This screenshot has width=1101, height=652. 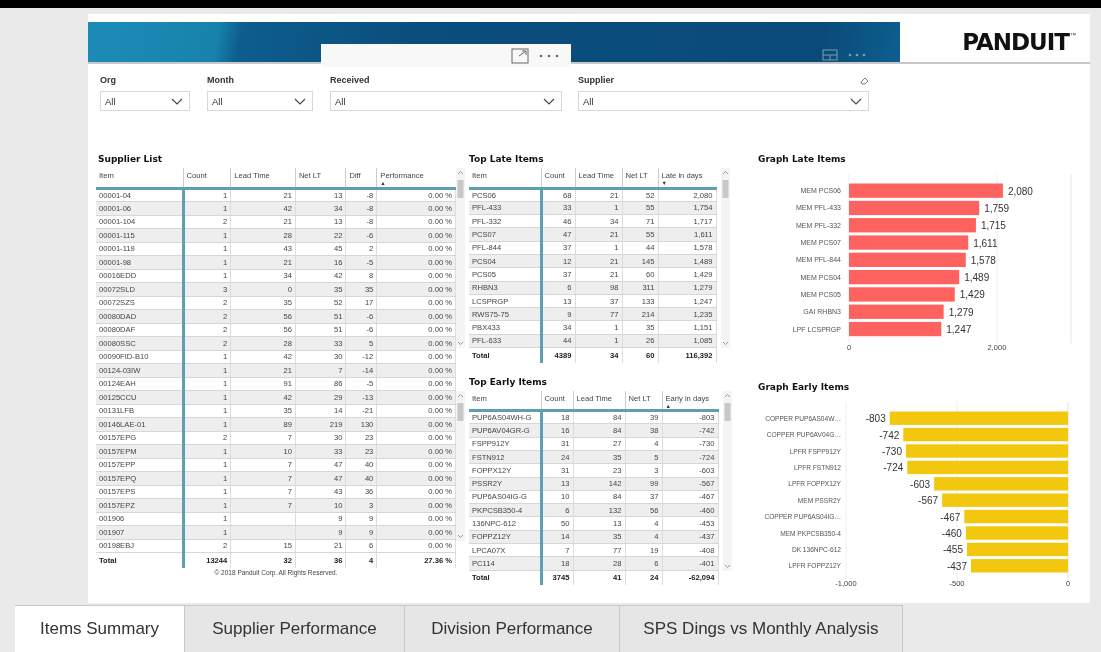 What do you see at coordinates (220, 80) in the screenshot?
I see `filter-label: Month` at bounding box center [220, 80].